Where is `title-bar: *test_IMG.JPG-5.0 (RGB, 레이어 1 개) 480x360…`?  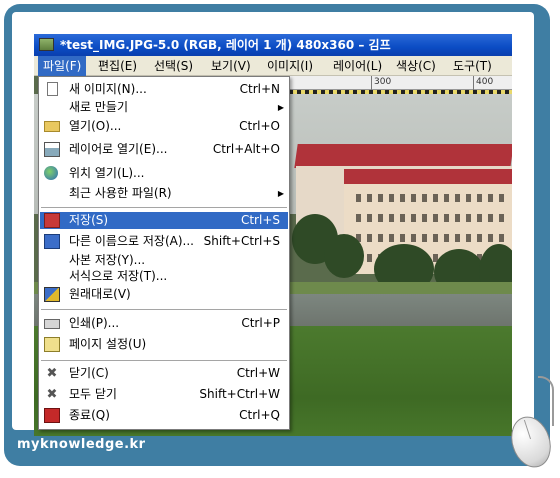
title-bar: *test_IMG.JPG-5.0 (RGB, 레이어 1 개) 480x360… is located at coordinates (273, 45).